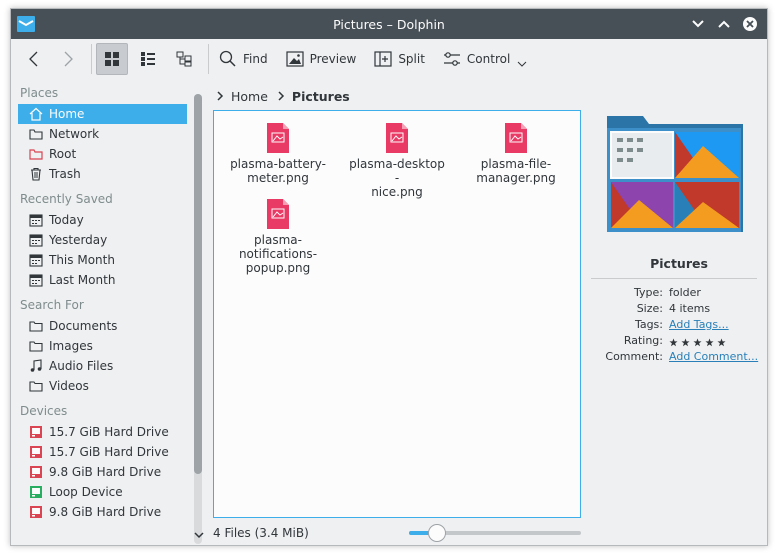 Image resolution: width=784 pixels, height=559 pixels. What do you see at coordinates (451, 58) in the screenshot?
I see `control-sliders-icon` at bounding box center [451, 58].